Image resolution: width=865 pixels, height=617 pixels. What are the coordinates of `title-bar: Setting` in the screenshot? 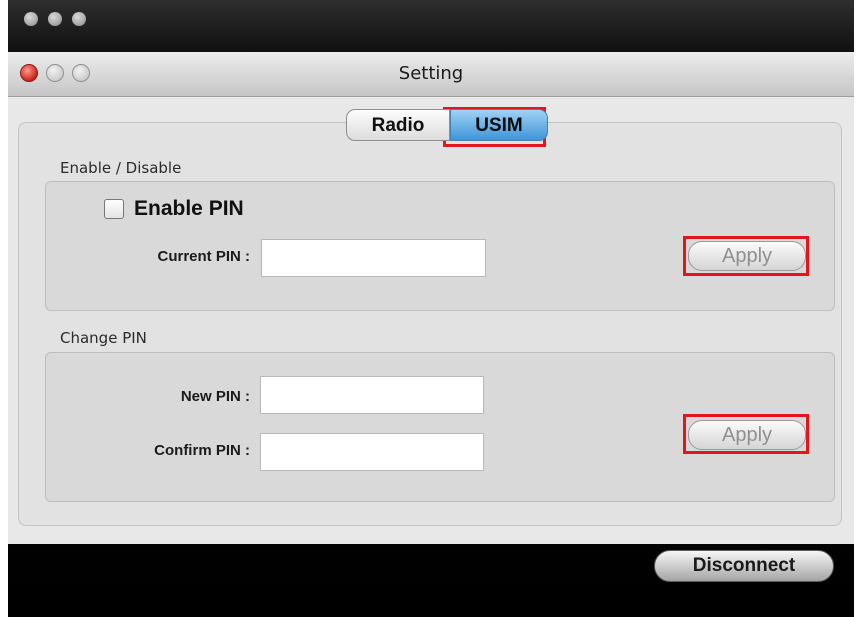 It's located at (431, 74).